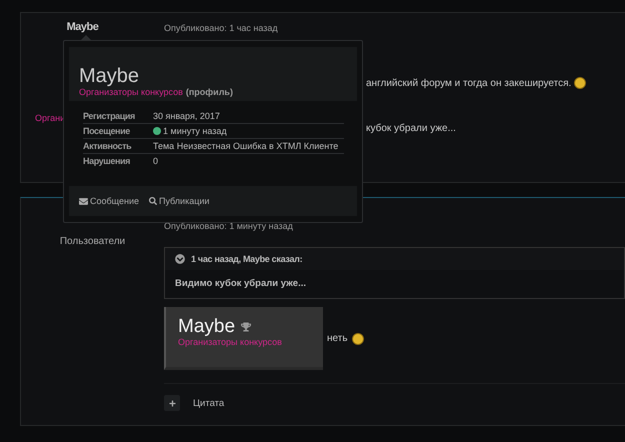 The height and width of the screenshot is (442, 625). Describe the element at coordinates (337, 338) in the screenshot. I see `post-text: неть` at that location.